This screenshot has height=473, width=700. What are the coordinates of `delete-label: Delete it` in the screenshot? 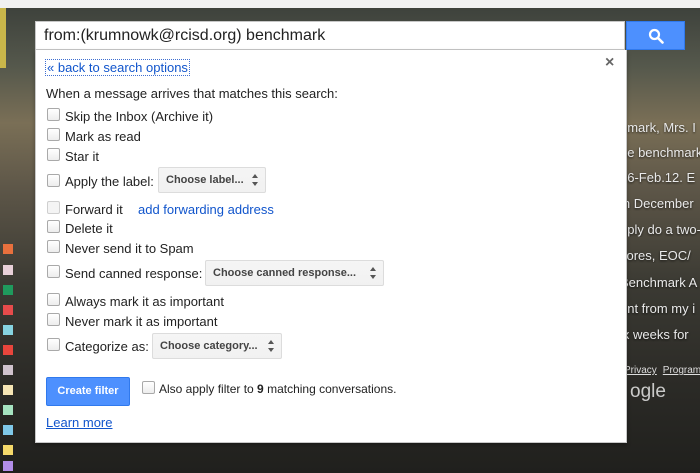 It's located at (89, 228).